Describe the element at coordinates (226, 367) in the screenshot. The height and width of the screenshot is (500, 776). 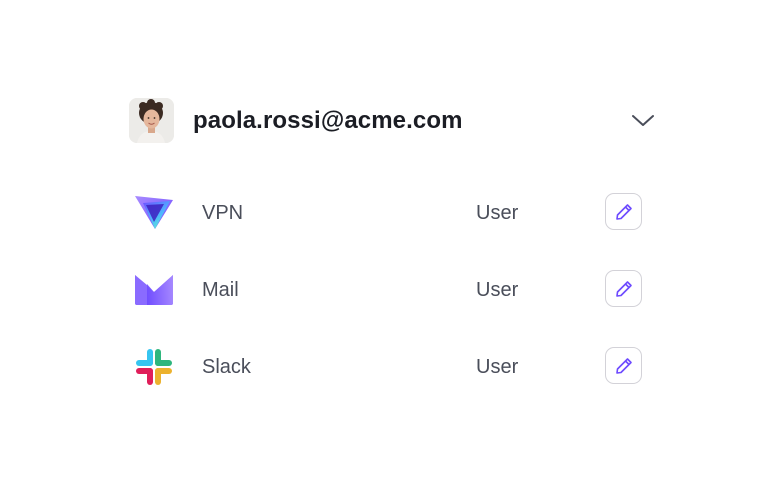
I see `app-name: Slack` at that location.